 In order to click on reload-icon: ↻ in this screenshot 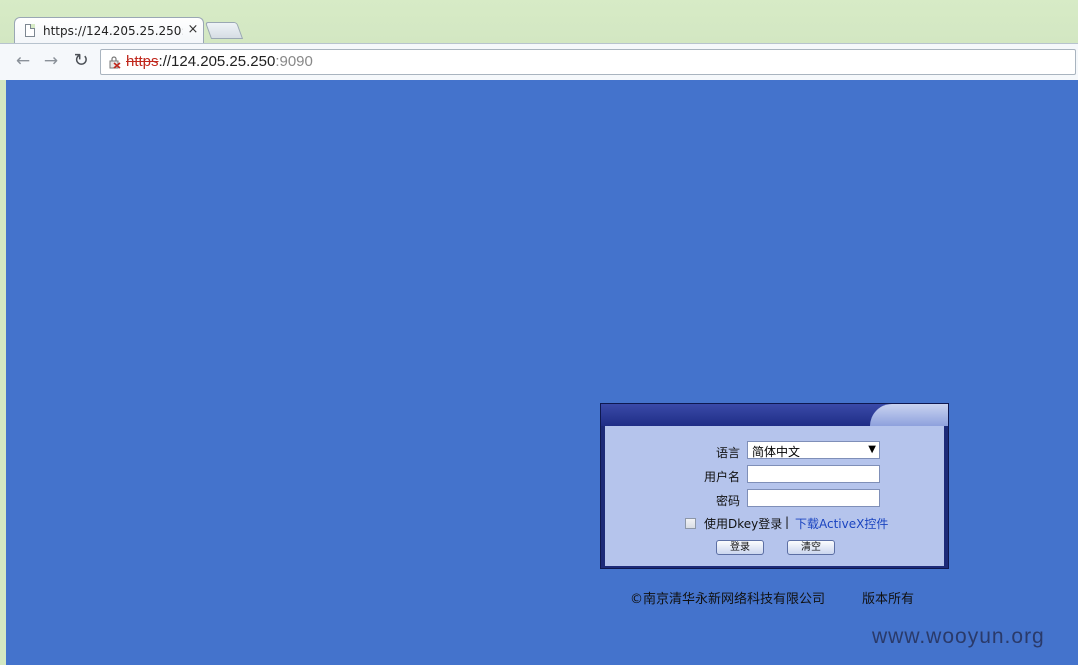, I will do `click(81, 61)`.